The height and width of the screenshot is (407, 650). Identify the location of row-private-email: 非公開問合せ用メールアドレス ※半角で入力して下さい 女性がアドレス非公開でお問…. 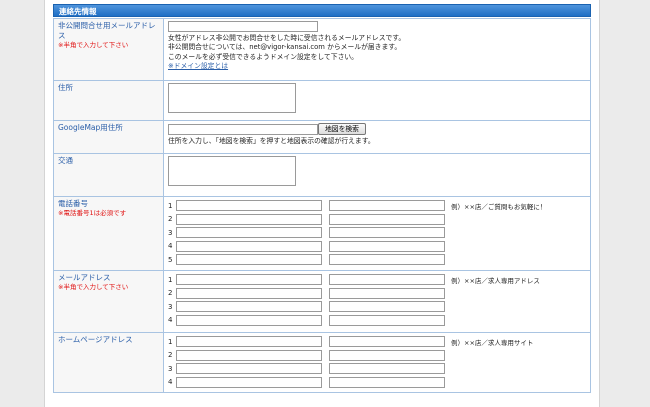
(322, 49).